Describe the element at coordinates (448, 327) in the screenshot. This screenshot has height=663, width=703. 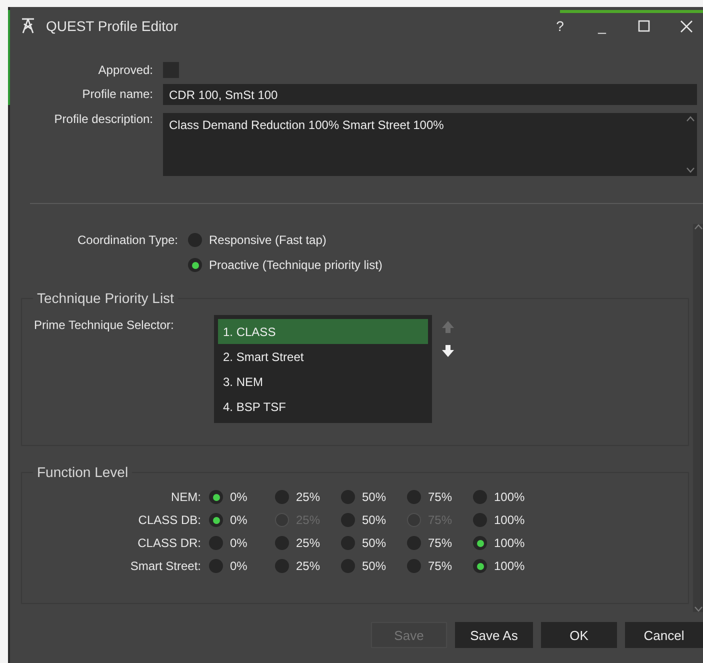
I see `arrow-up-icon` at that location.